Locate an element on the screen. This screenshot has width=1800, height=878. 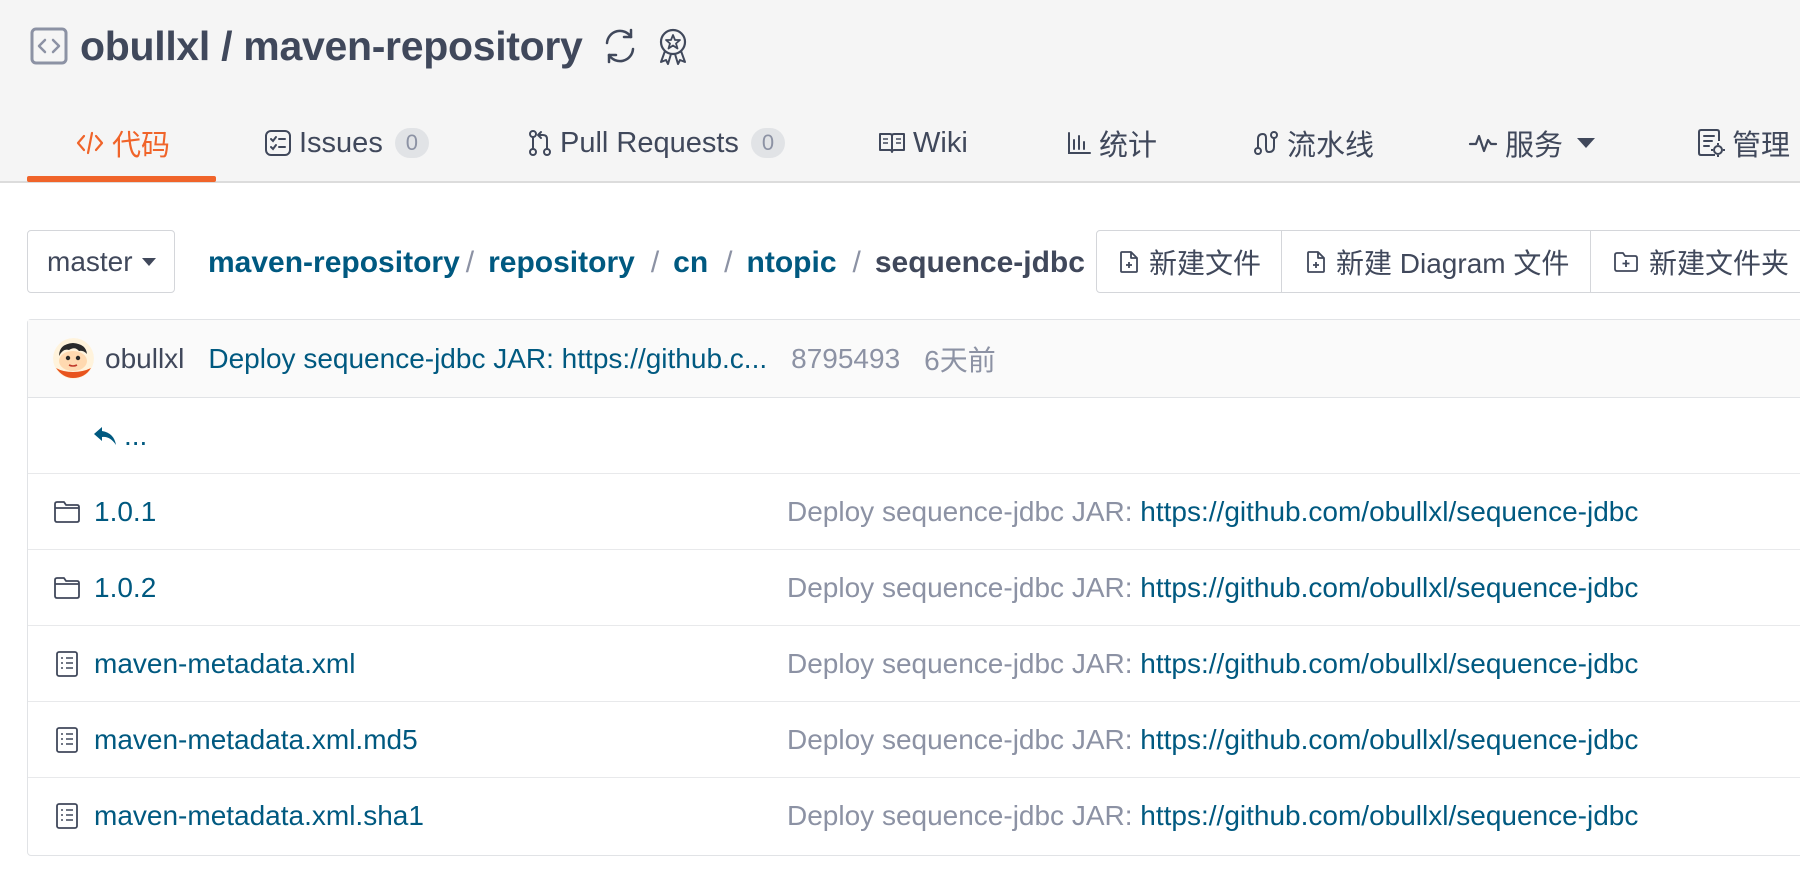
award-badge-icon is located at coordinates (673, 46).